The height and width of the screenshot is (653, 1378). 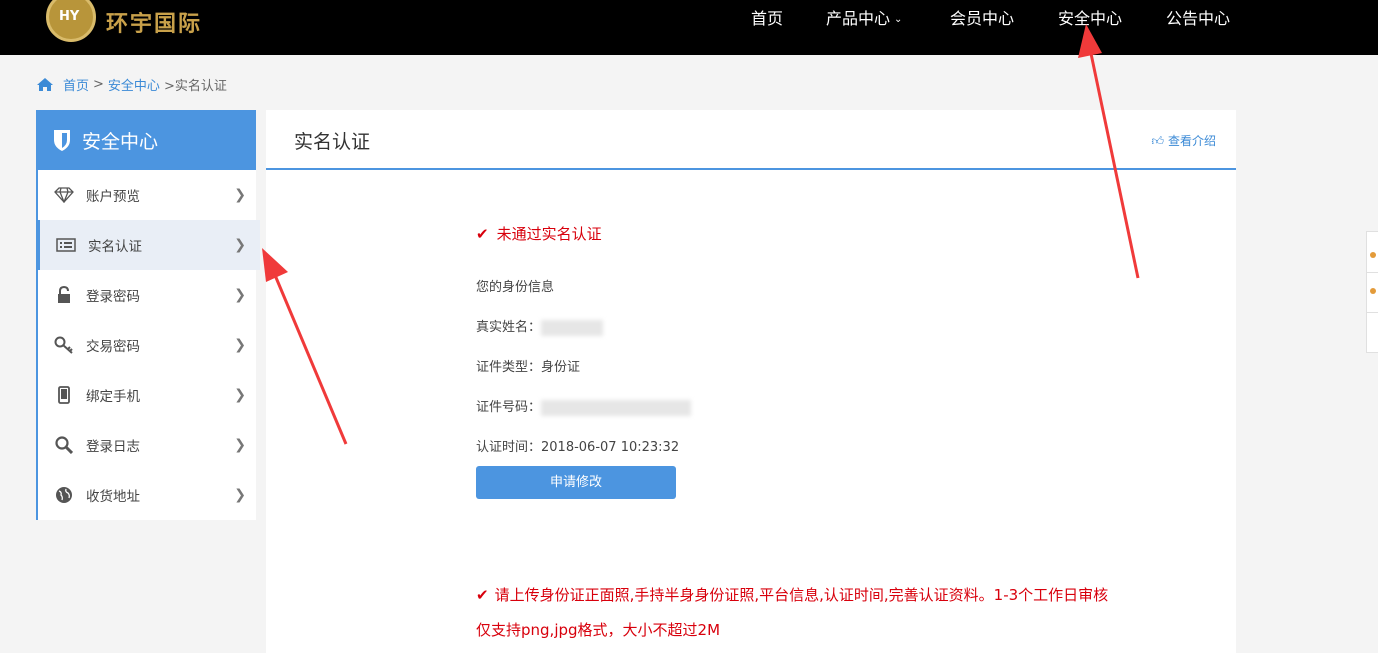 I want to click on top-nav-bar: HY 环宇国际 首页 产品中心 ⌄ 会员中心 安全中心 公告中心, so click(x=689, y=27).